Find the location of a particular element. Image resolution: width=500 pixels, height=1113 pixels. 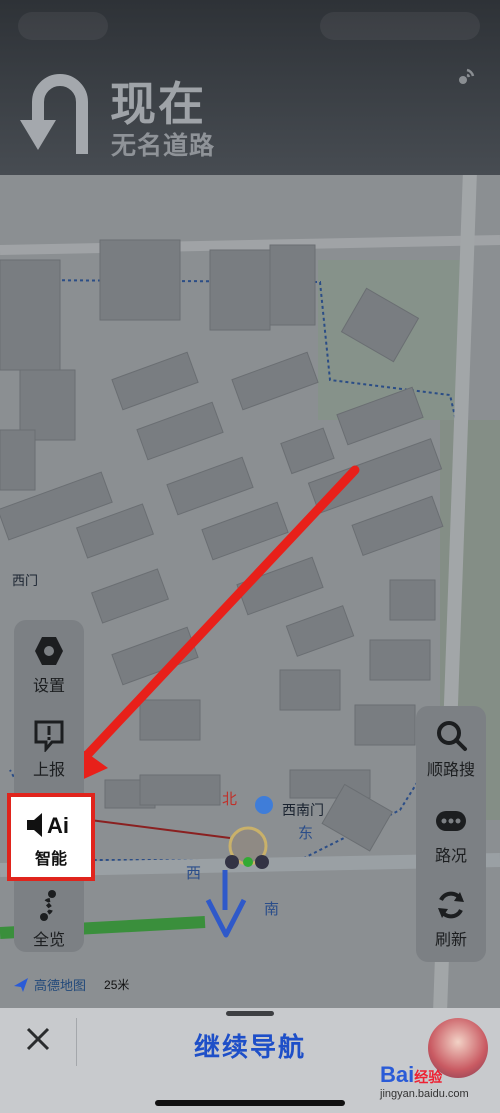

settings-hexagon-icon is located at coordinates (49, 651).